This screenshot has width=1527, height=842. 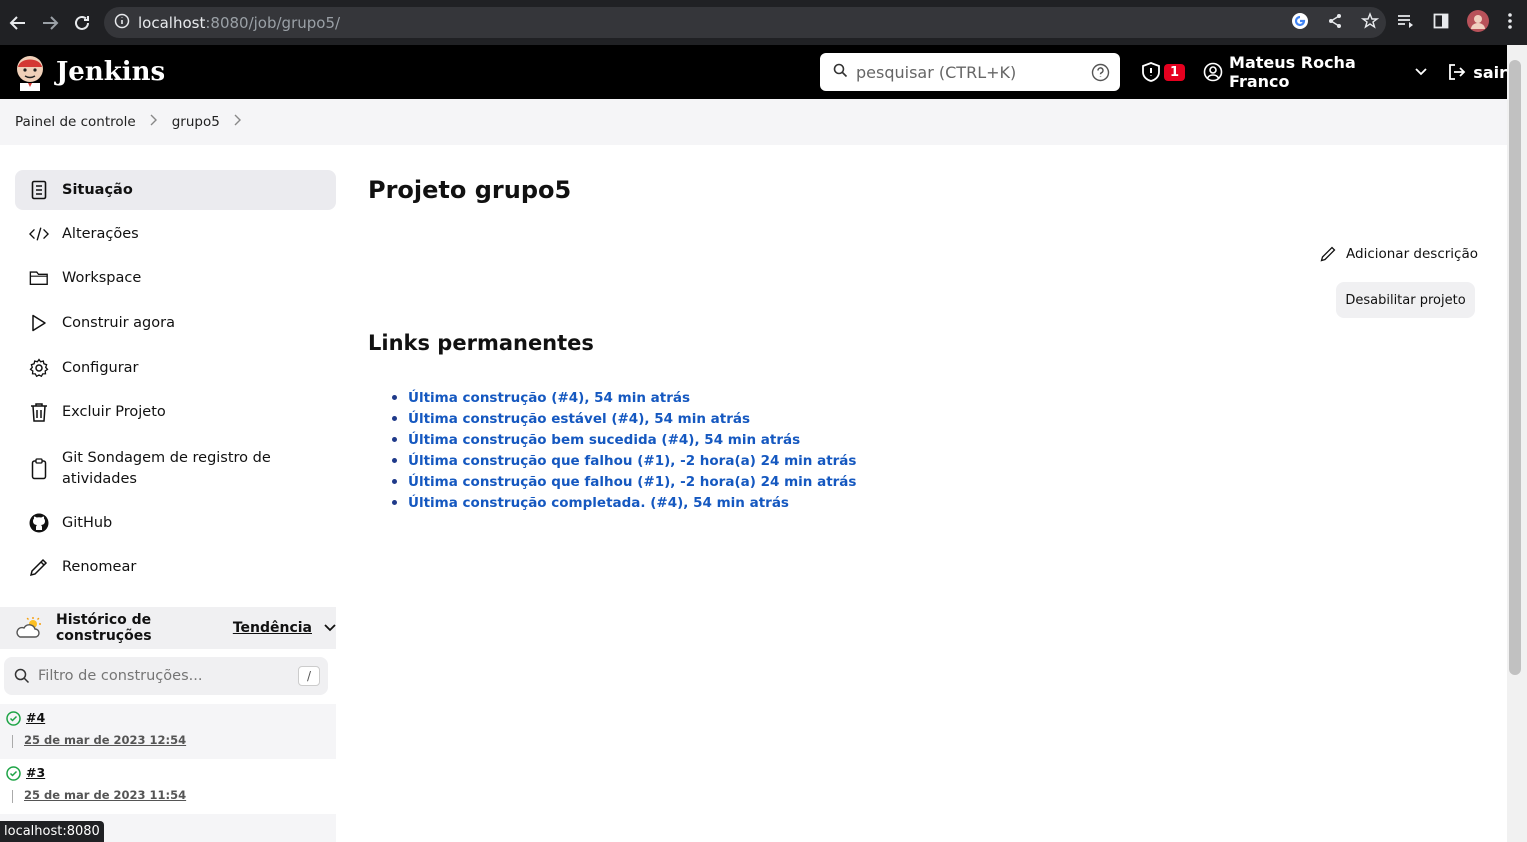 I want to click on header-actions: 1 Mateus Rocha Franco sair, so click(x=1323, y=72).